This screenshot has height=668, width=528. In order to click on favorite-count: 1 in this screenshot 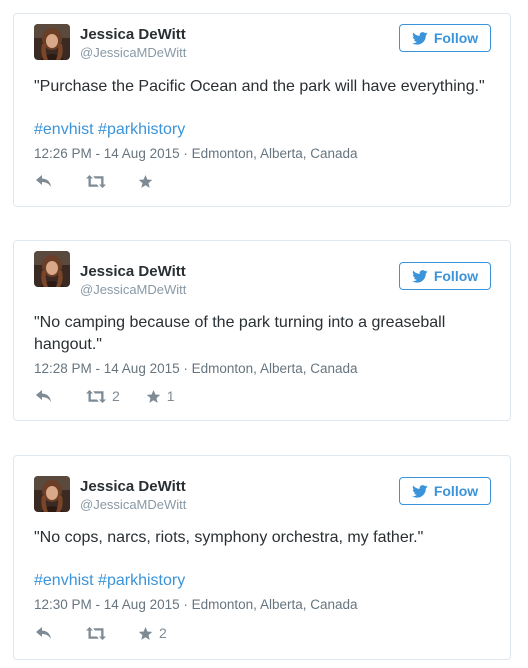, I will do `click(170, 396)`.